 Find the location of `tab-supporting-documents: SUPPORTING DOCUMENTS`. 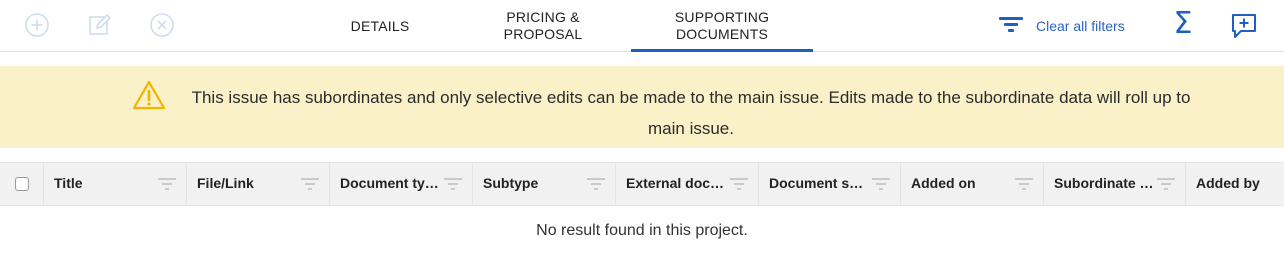

tab-supporting-documents: SUPPORTING DOCUMENTS is located at coordinates (722, 26).